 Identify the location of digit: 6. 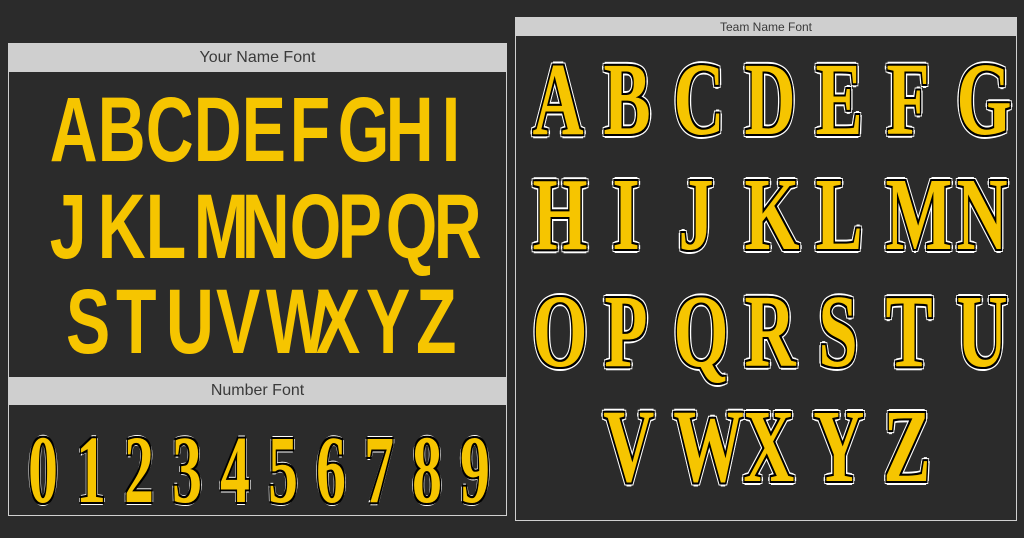
(330, 469).